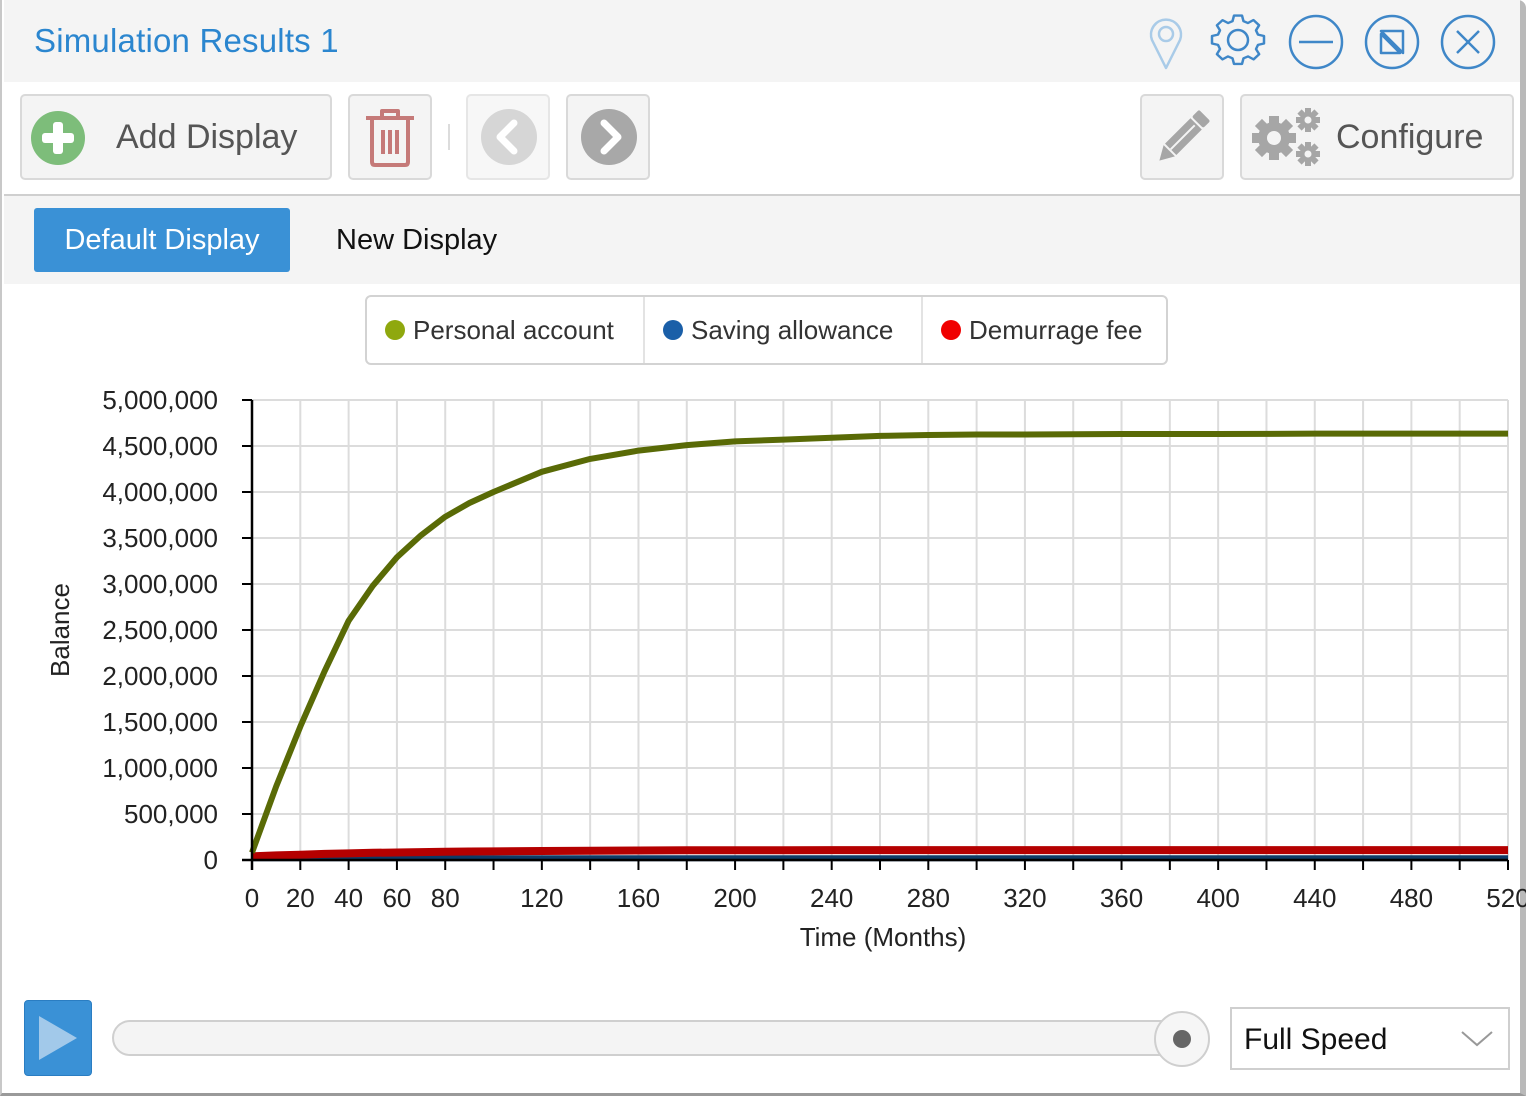 The image size is (1532, 1100). I want to click on legend-label: Demurrage fee, so click(1056, 329).